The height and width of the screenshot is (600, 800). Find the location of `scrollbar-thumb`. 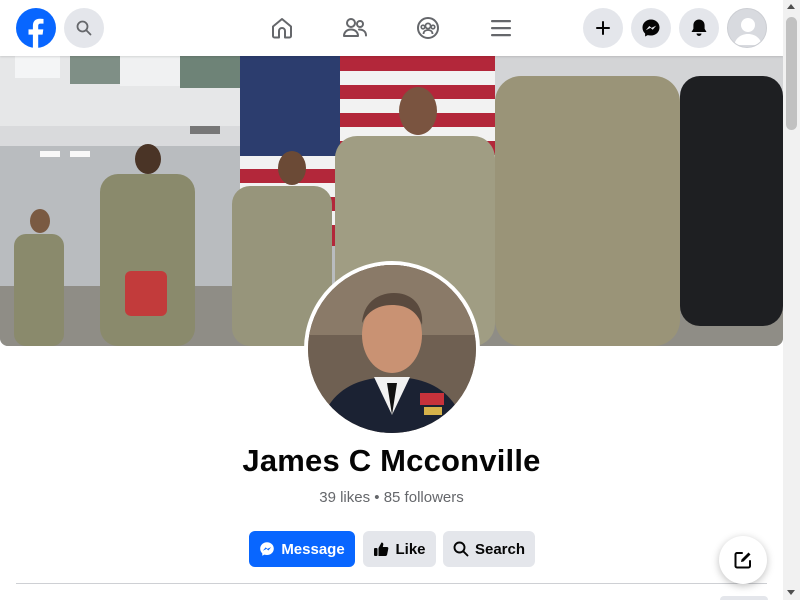

scrollbar-thumb is located at coordinates (791, 73).